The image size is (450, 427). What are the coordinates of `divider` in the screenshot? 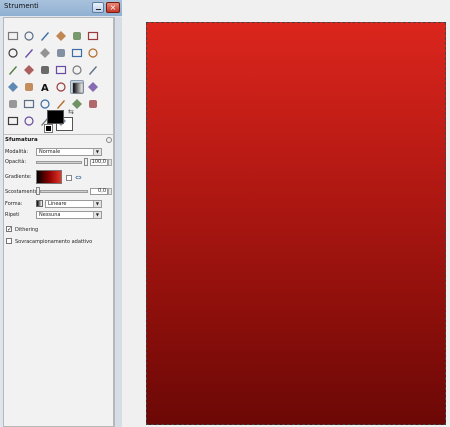 It's located at (58, 134).